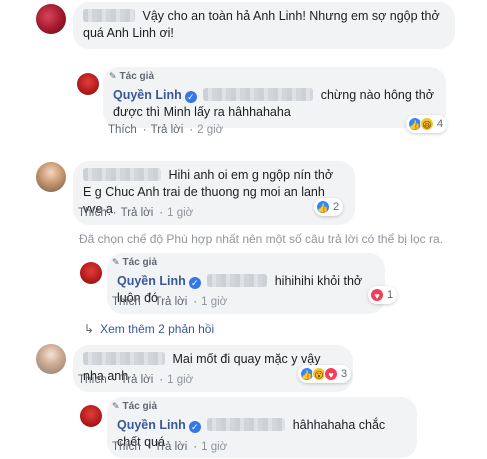  I want to click on reaction-count: 2, so click(336, 207).